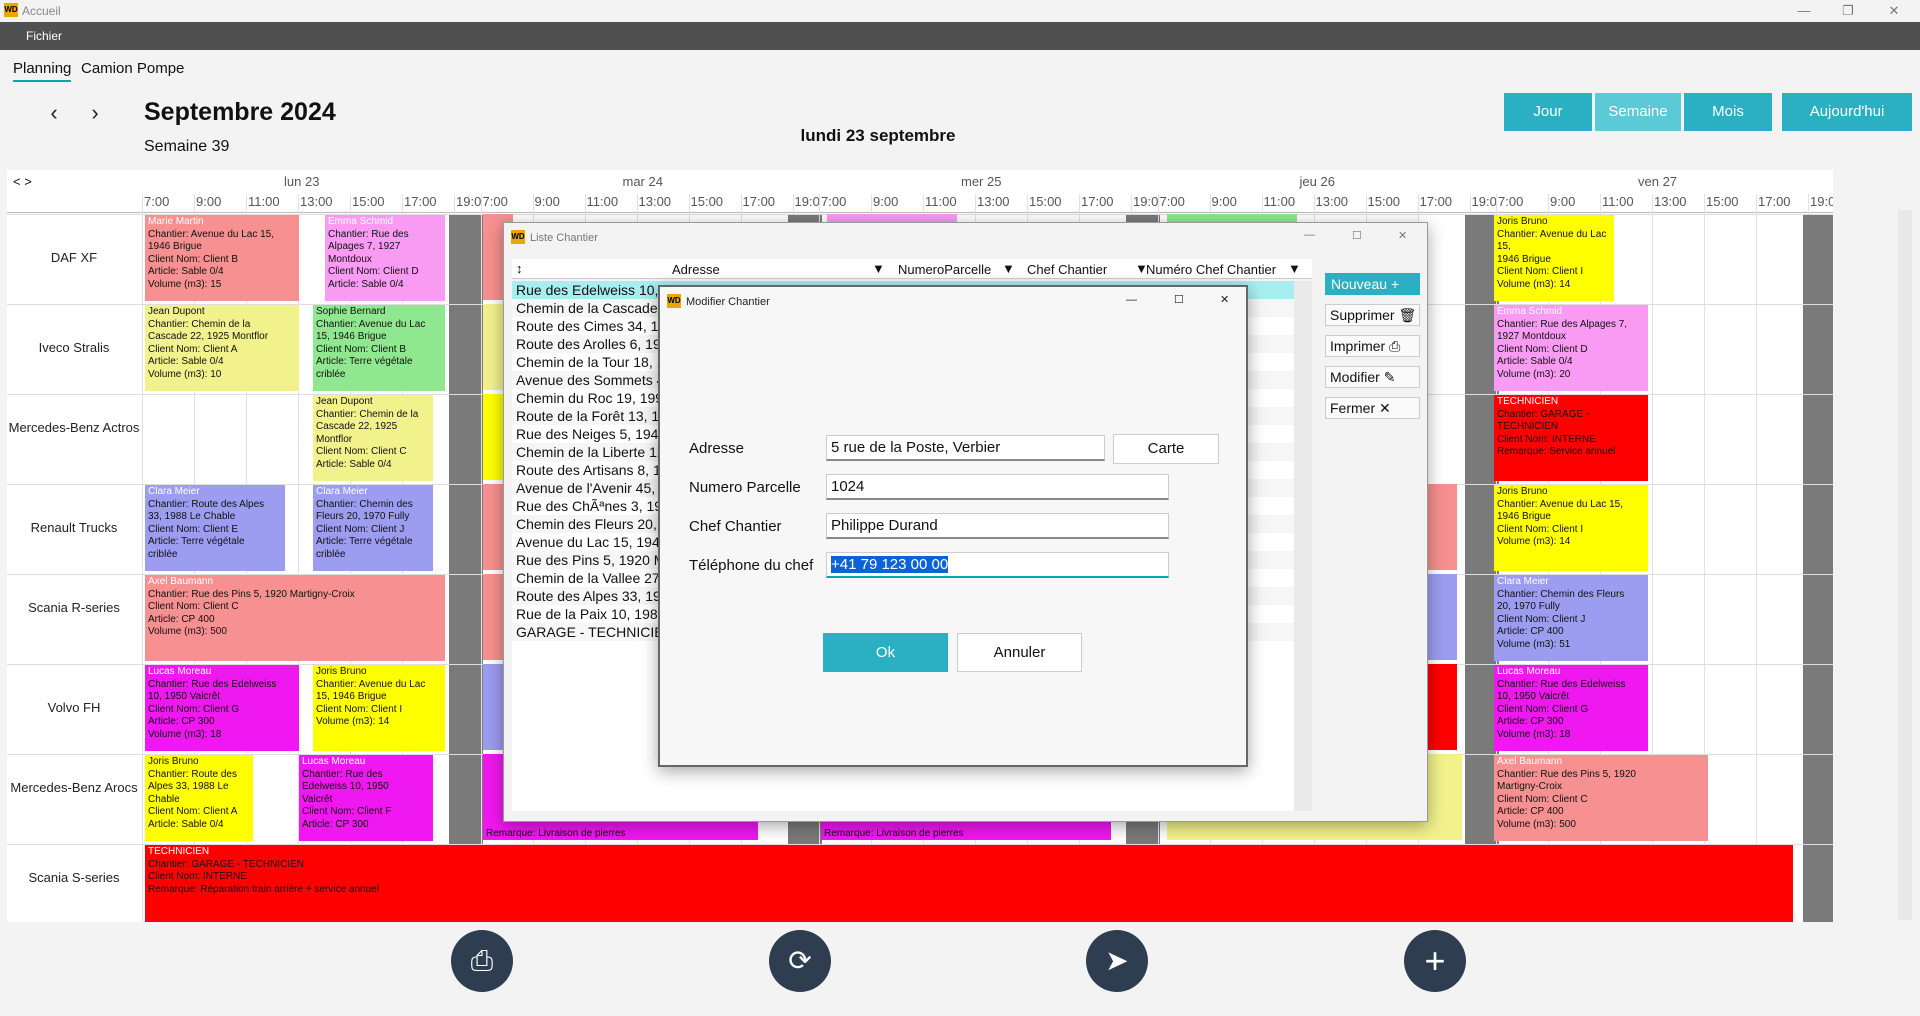 This screenshot has width=1920, height=1016. What do you see at coordinates (22, 181) in the screenshot?
I see `grid-nav-arrows: < >` at bounding box center [22, 181].